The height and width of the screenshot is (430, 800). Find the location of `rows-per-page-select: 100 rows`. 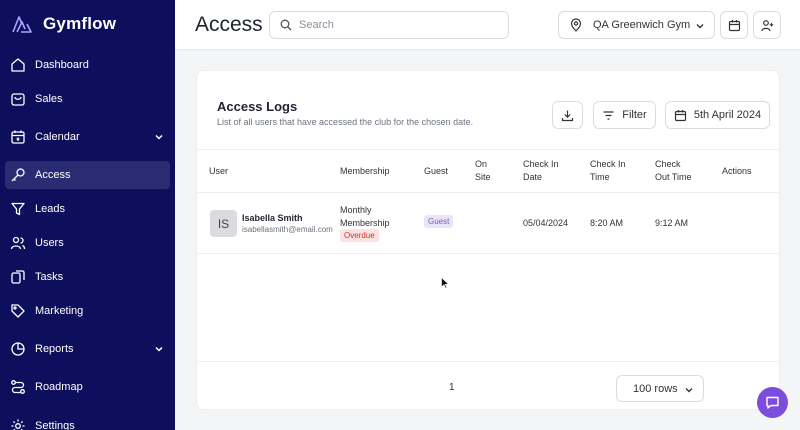

rows-per-page-select: 100 rows is located at coordinates (660, 388).